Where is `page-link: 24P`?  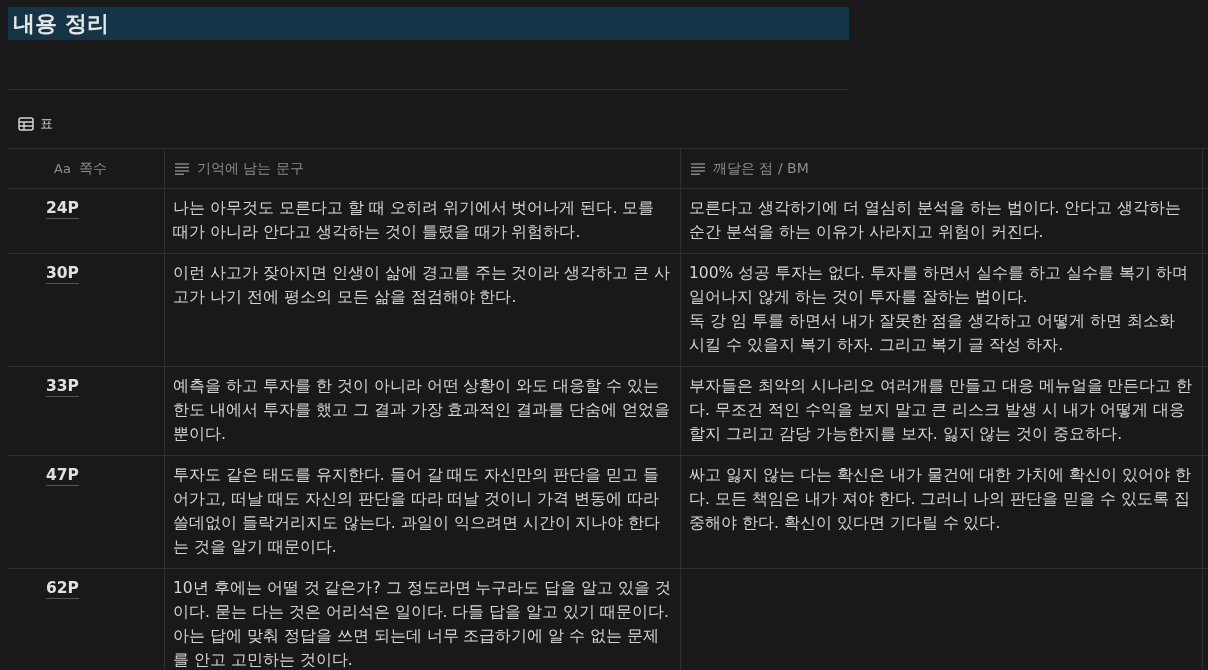 page-link: 24P is located at coordinates (62, 208).